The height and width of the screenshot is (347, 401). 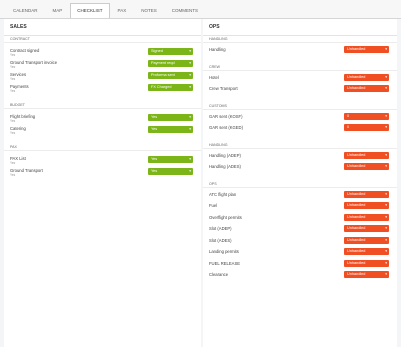 What do you see at coordinates (300, 77) in the screenshot?
I see `checklist-row: Hotel Unhandled ▾` at bounding box center [300, 77].